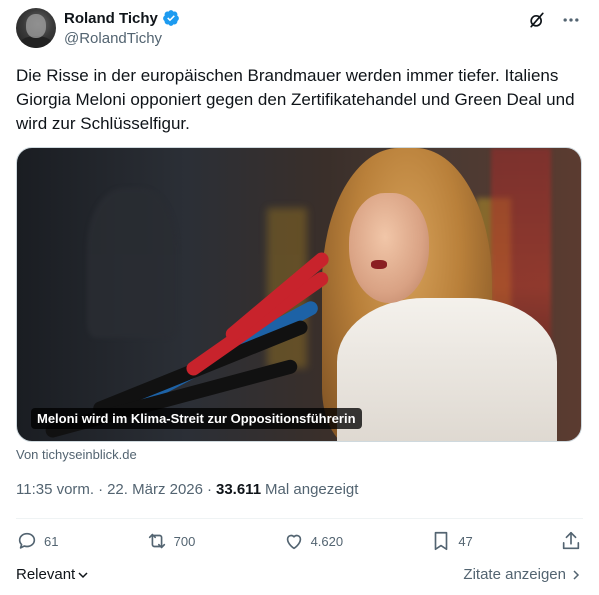  What do you see at coordinates (293, 542) in the screenshot?
I see `like-icon` at bounding box center [293, 542].